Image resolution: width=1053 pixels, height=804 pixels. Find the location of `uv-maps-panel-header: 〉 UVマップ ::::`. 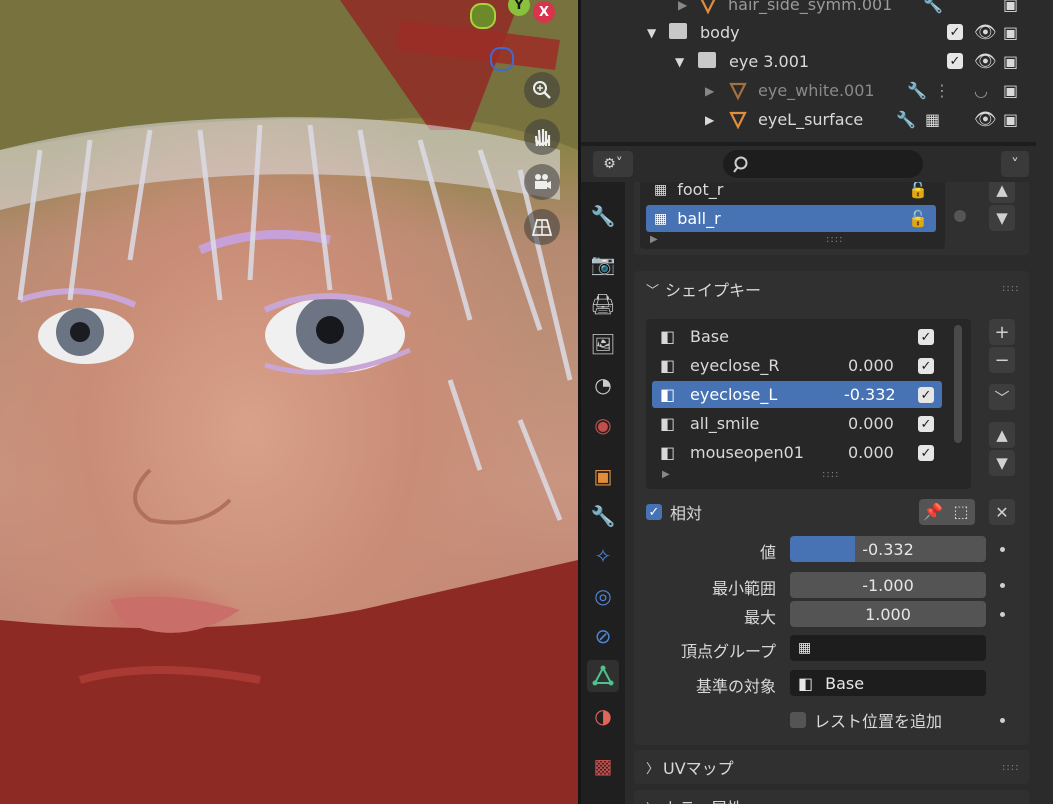

uv-maps-panel-header: 〉 UVマップ :::: is located at coordinates (831, 767).